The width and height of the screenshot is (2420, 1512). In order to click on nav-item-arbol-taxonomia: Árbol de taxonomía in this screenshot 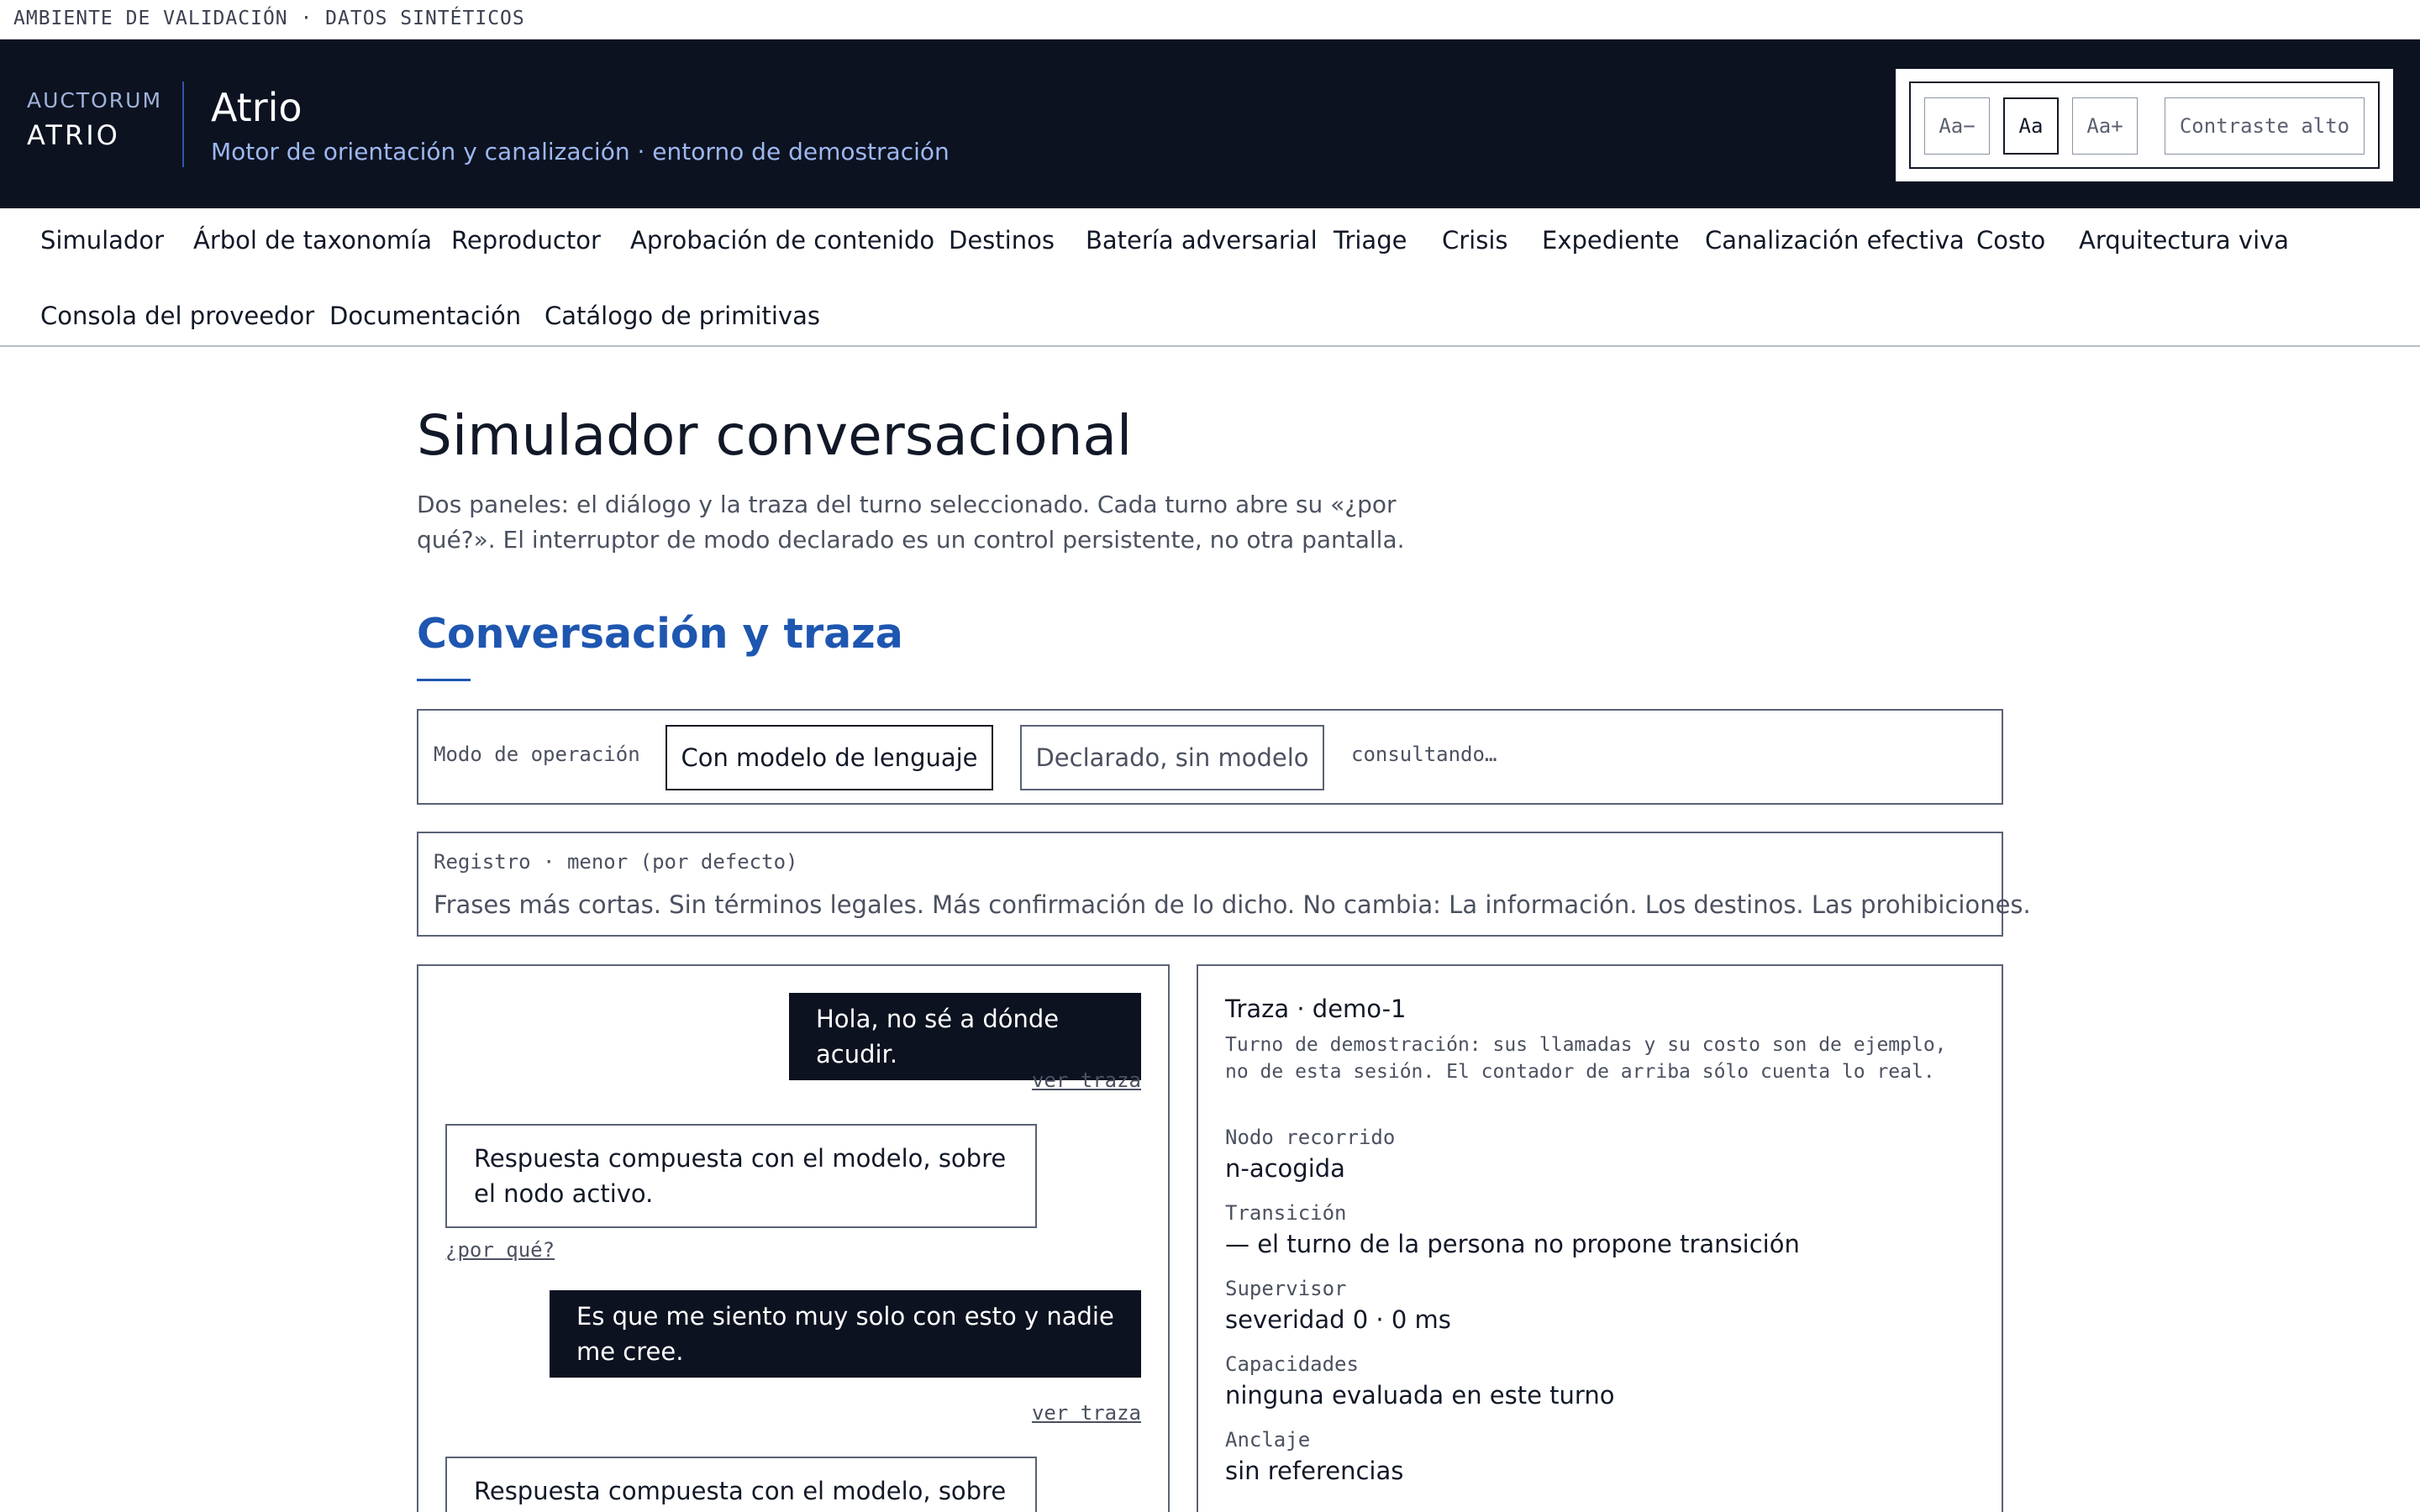, I will do `click(313, 240)`.